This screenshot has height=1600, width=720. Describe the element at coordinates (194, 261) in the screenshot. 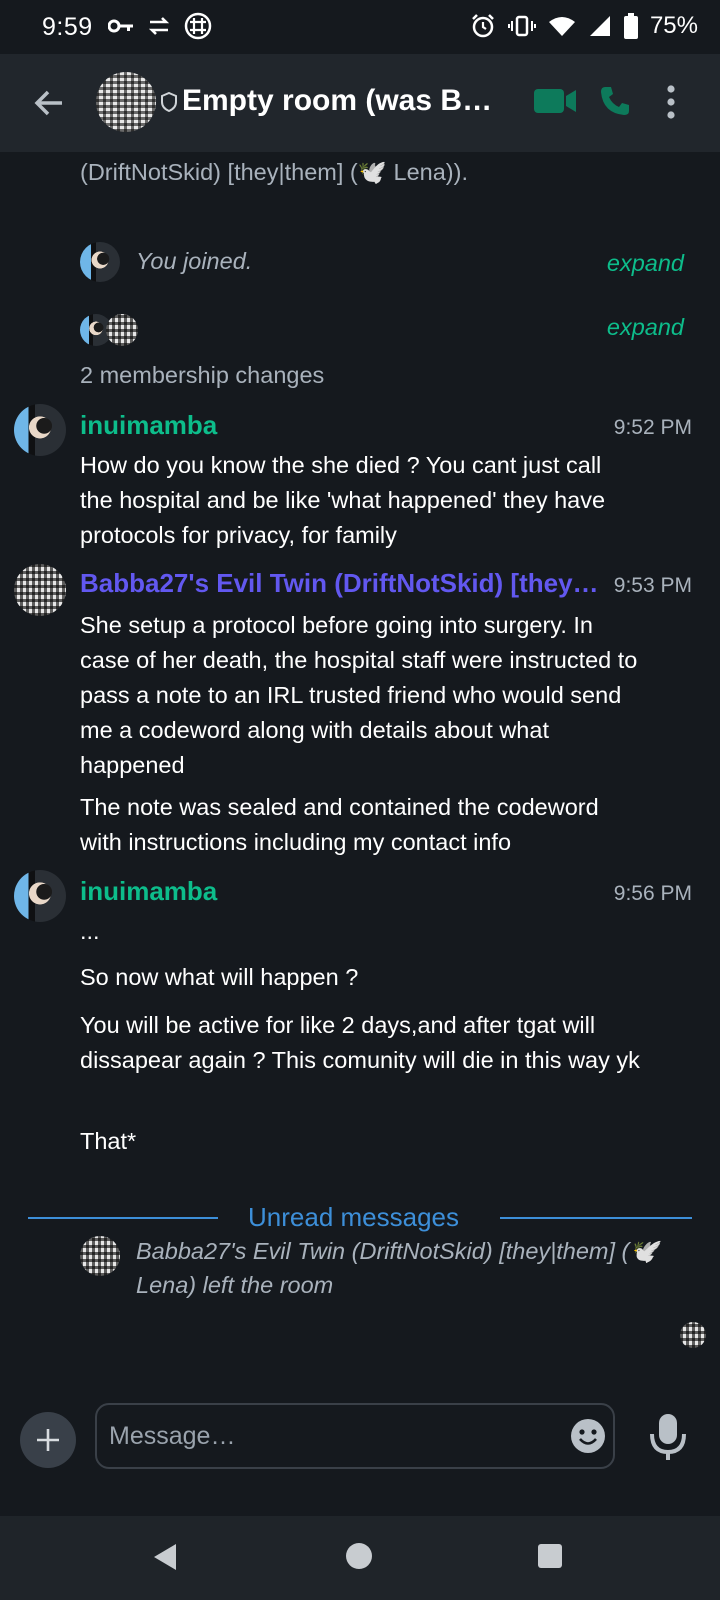

I see `joined-event-text: You joined.` at that location.